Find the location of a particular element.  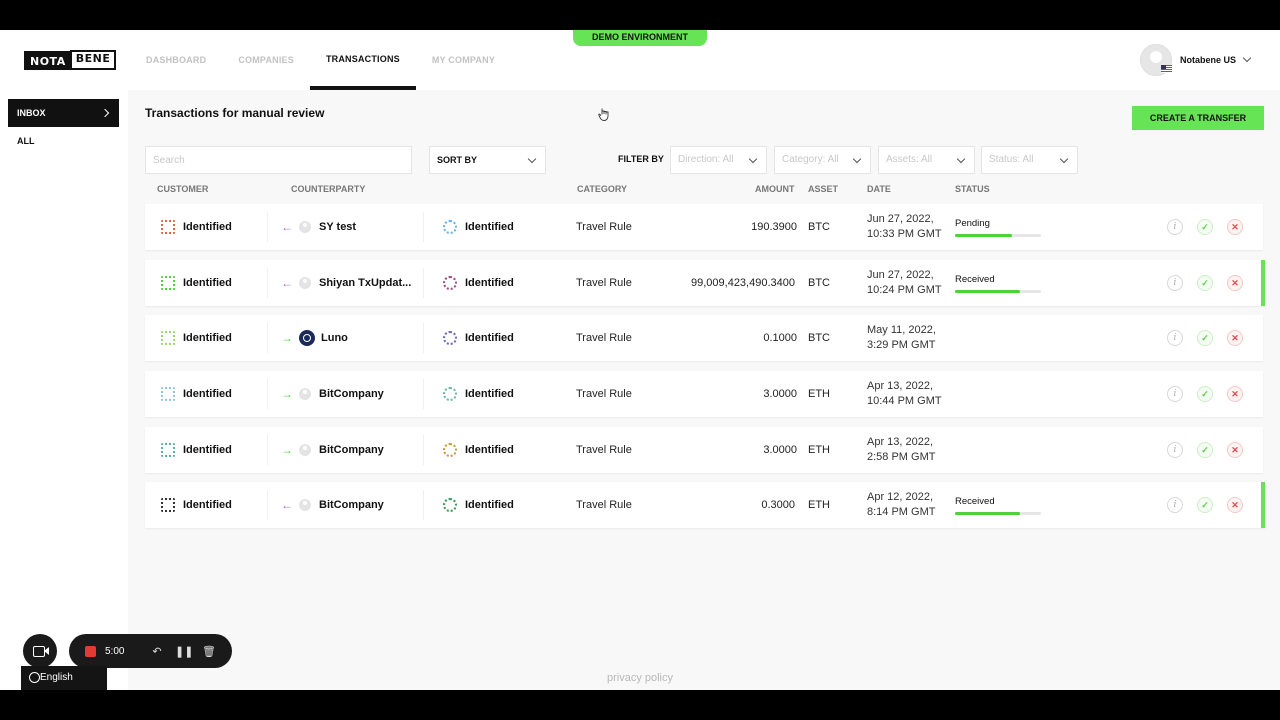

chevron-right-icon is located at coordinates (105, 113).